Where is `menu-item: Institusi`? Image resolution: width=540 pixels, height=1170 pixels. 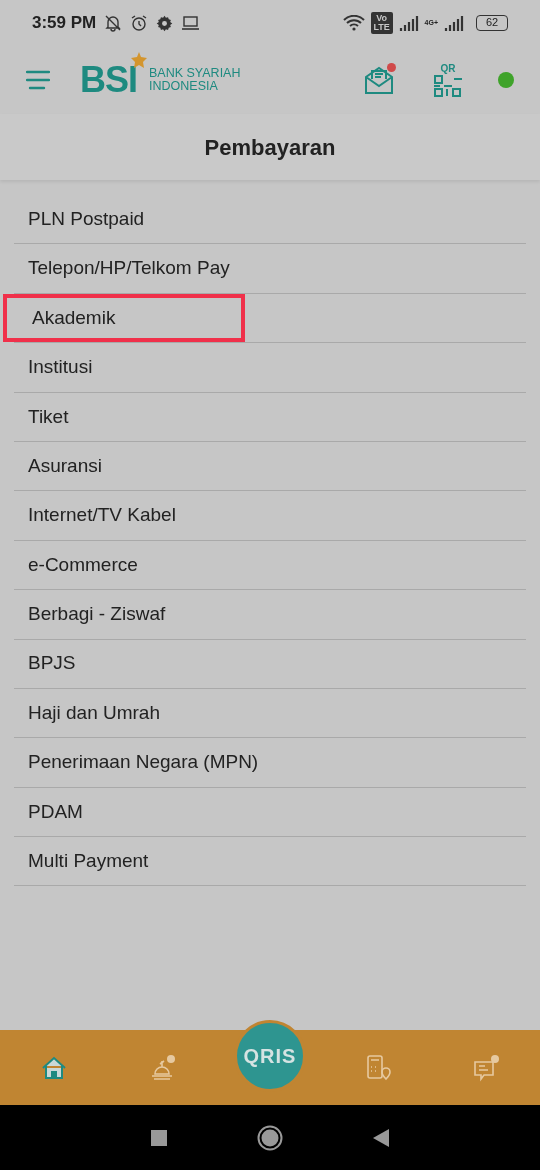
menu-item: Institusi is located at coordinates (53, 367).